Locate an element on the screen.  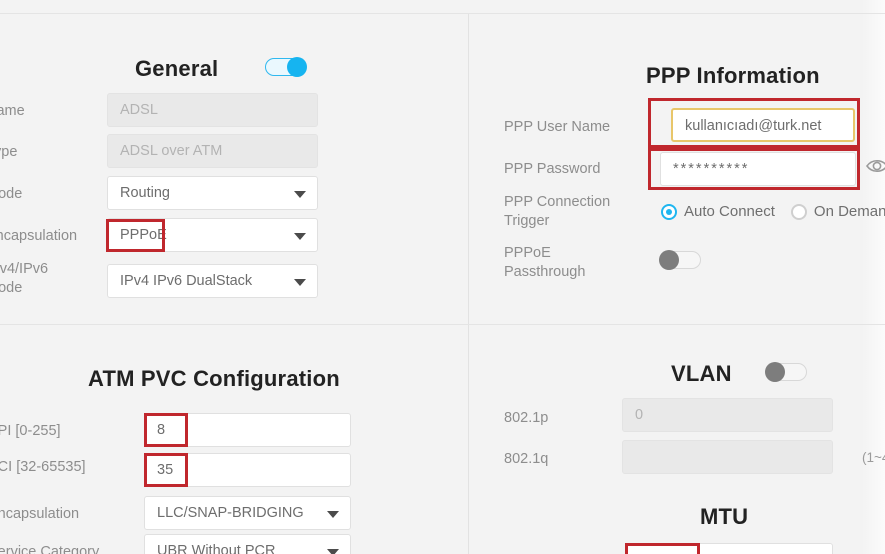
label-general-type: Type is located at coordinates (9, 152).